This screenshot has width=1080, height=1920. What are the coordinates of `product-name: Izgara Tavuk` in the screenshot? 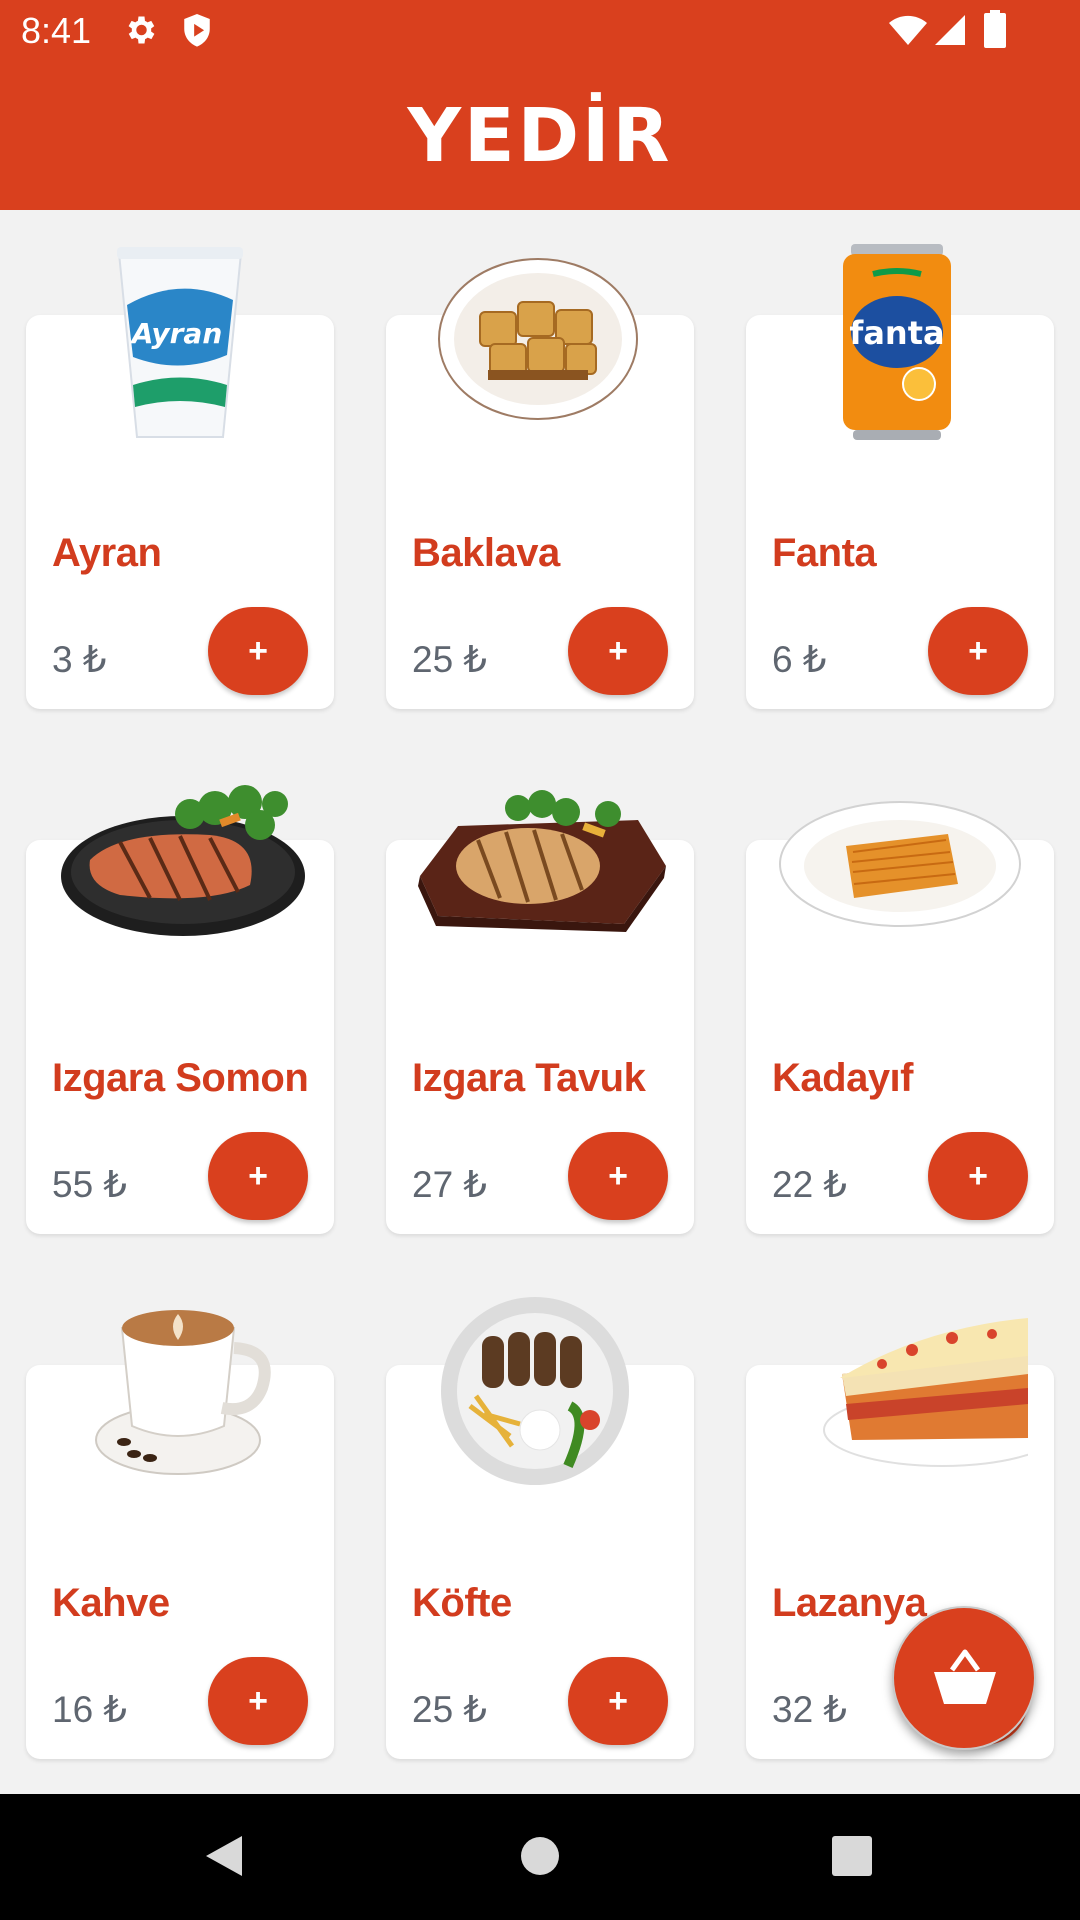 It's located at (529, 1078).